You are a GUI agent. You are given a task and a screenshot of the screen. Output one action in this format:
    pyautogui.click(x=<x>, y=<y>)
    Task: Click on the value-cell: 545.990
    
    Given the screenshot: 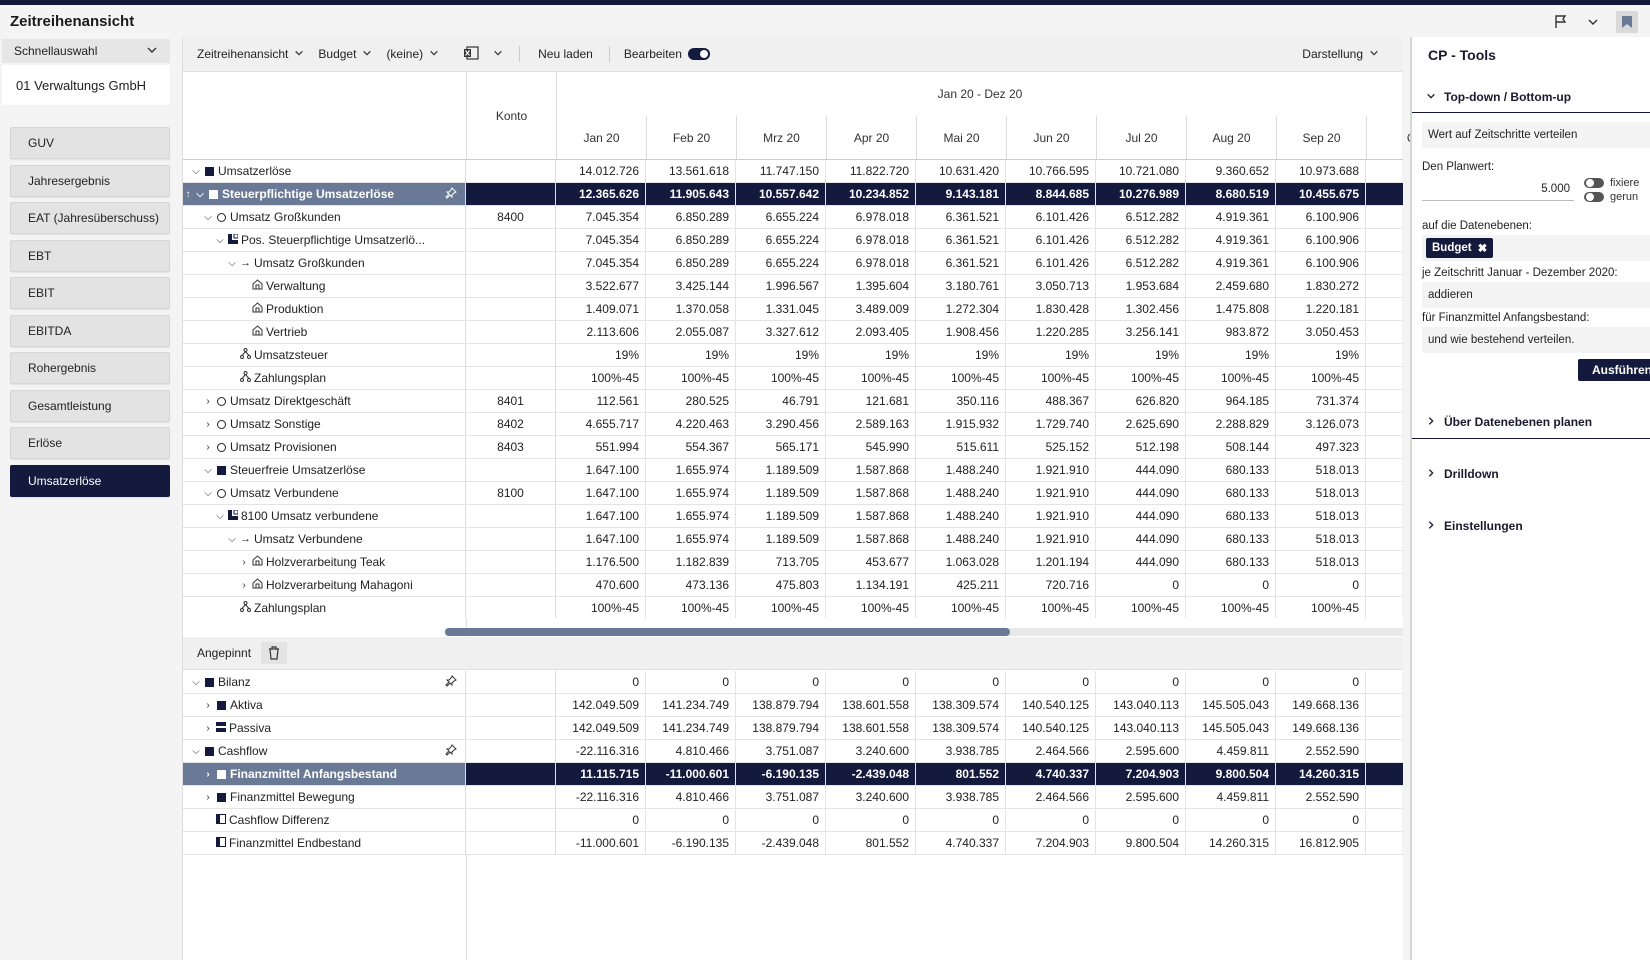 What is the action you would take?
    pyautogui.click(x=871, y=447)
    